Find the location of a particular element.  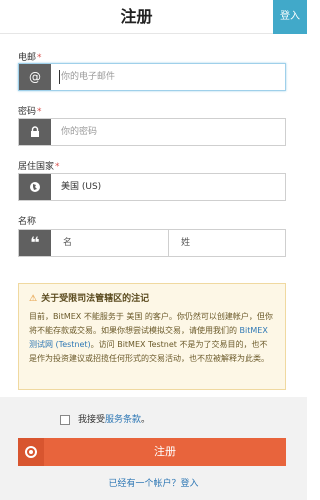

text-cursor is located at coordinates (59, 77).